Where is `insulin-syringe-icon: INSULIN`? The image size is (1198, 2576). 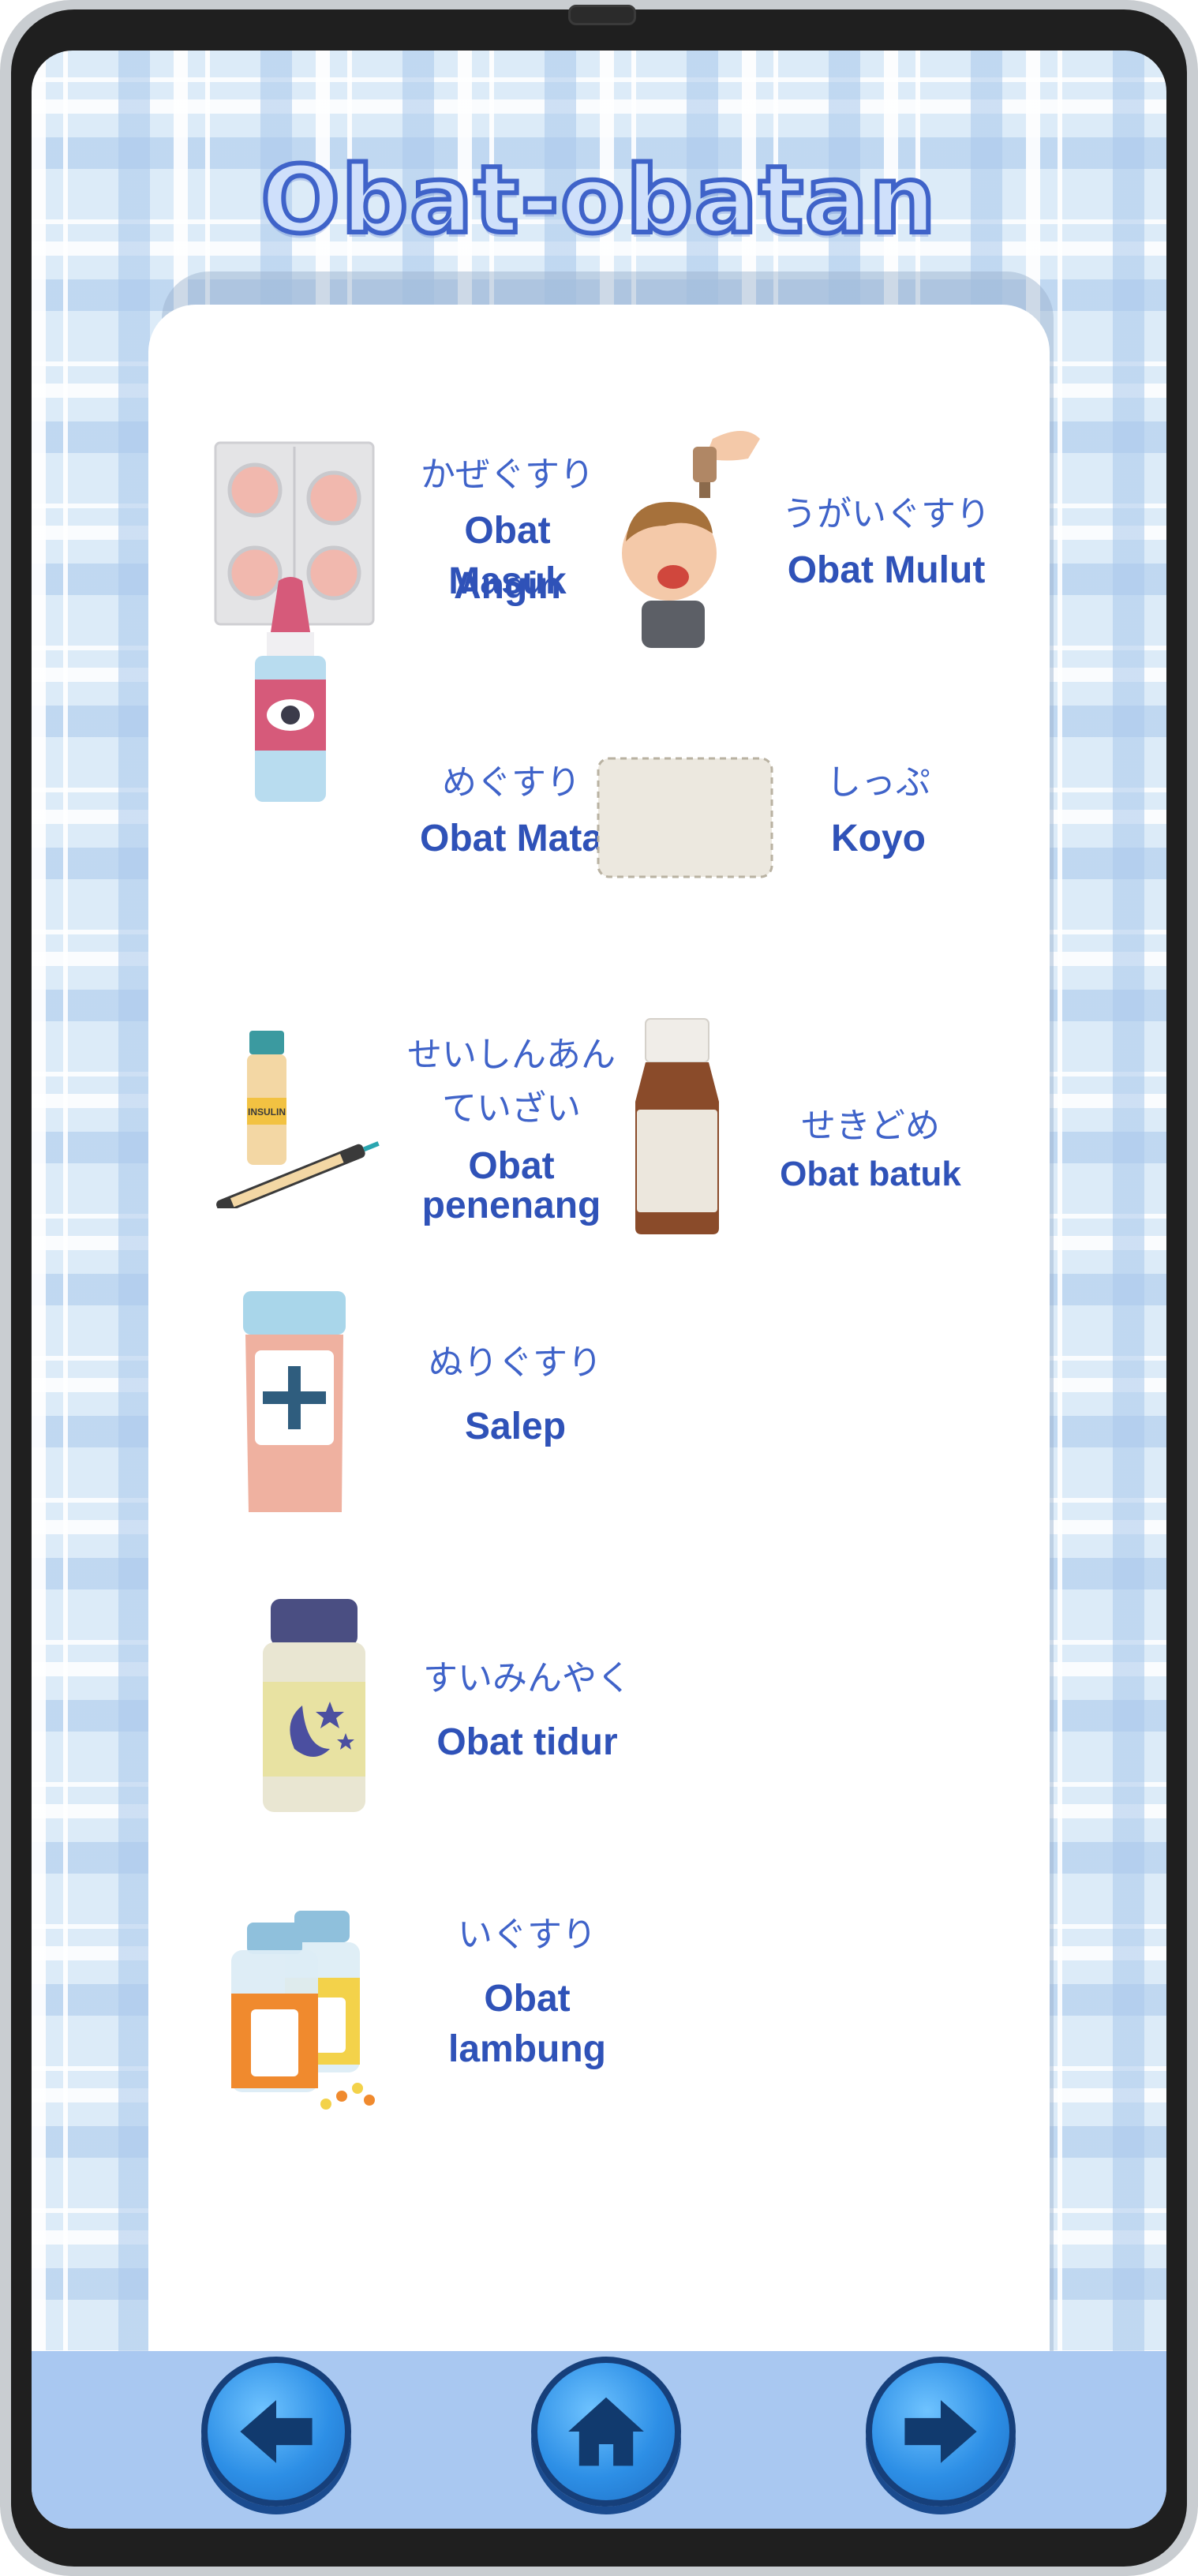 insulin-syringe-icon: INSULIN is located at coordinates (298, 1119).